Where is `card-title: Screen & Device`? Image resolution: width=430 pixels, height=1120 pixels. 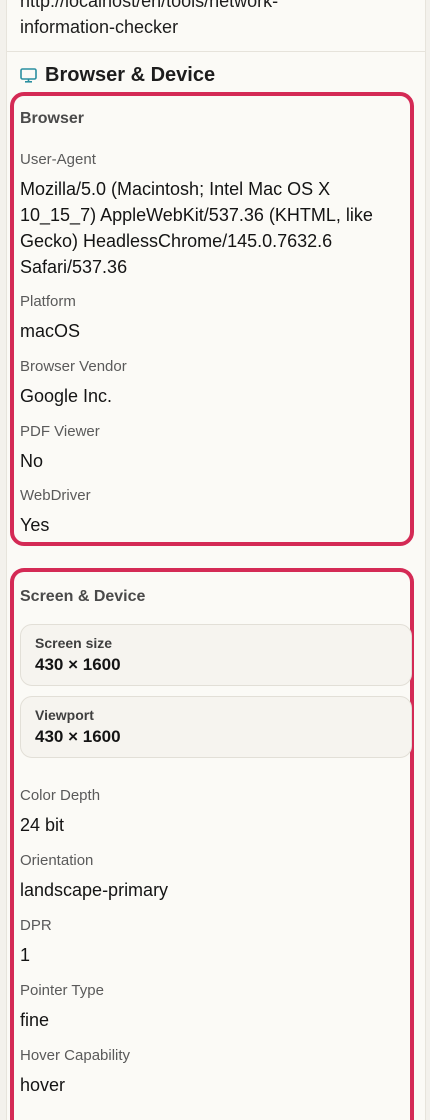
card-title: Screen & Device is located at coordinates (83, 596).